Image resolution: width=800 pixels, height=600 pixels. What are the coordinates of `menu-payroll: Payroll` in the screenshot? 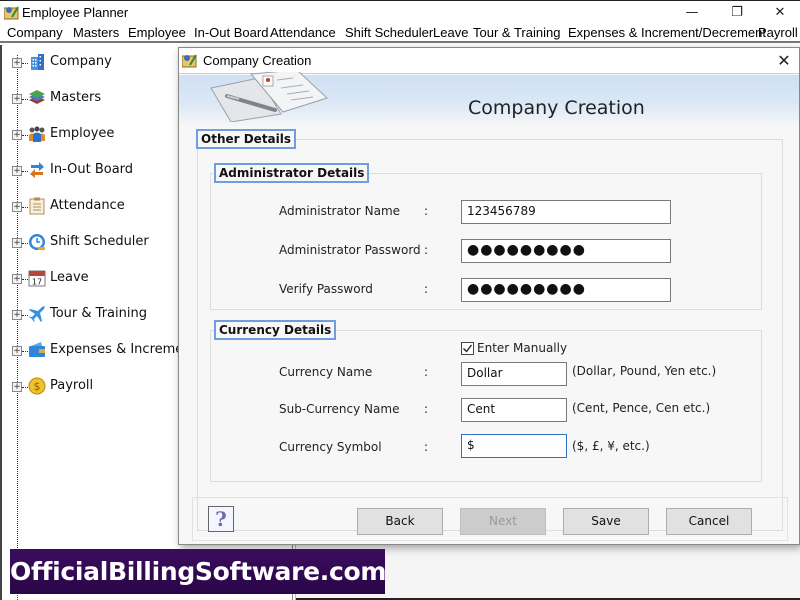 It's located at (778, 32).